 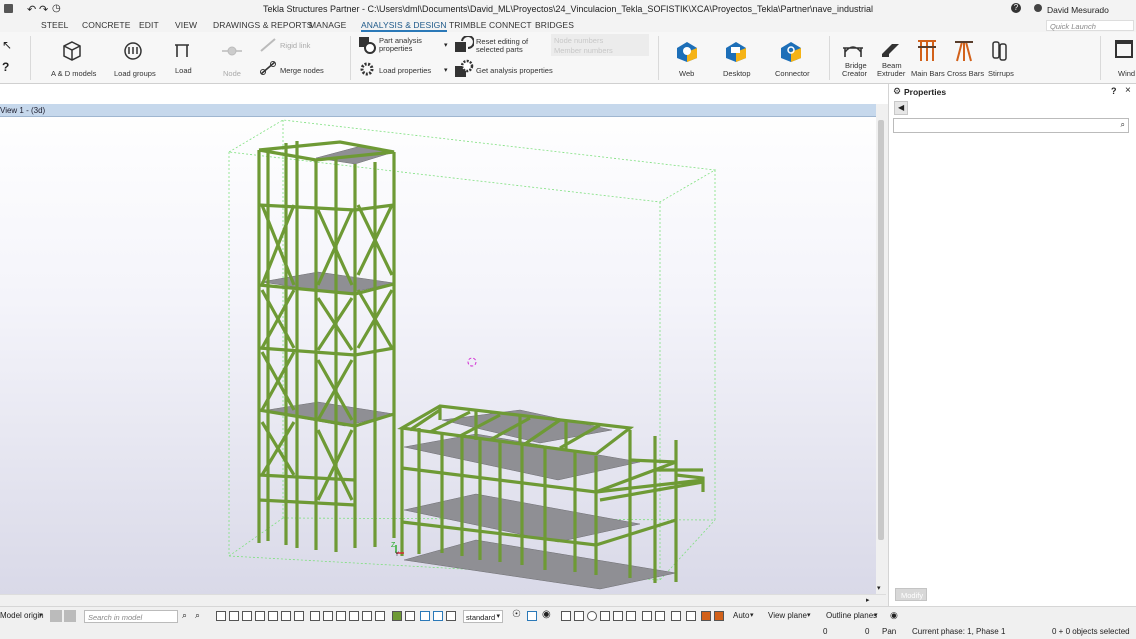 What do you see at coordinates (787, 615) in the screenshot?
I see `view-plane-select: View plane` at bounding box center [787, 615].